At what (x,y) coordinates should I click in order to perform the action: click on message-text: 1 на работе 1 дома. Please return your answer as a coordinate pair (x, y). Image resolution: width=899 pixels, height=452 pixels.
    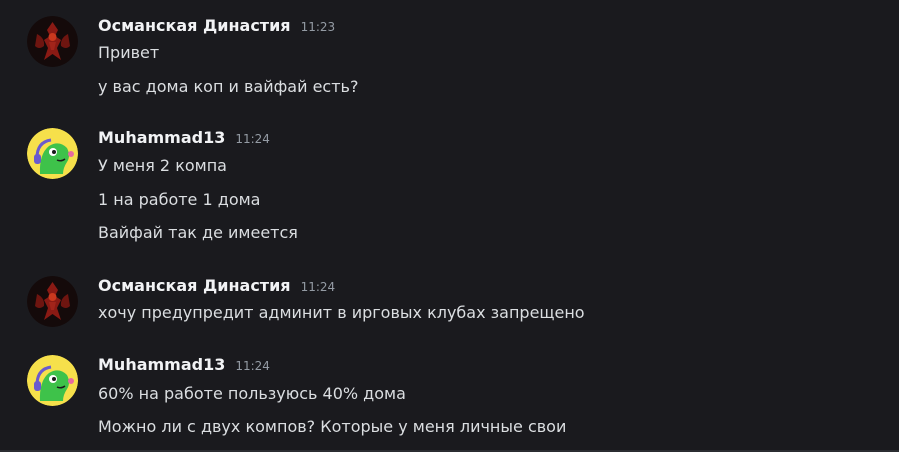
    Looking at the image, I should click on (179, 199).